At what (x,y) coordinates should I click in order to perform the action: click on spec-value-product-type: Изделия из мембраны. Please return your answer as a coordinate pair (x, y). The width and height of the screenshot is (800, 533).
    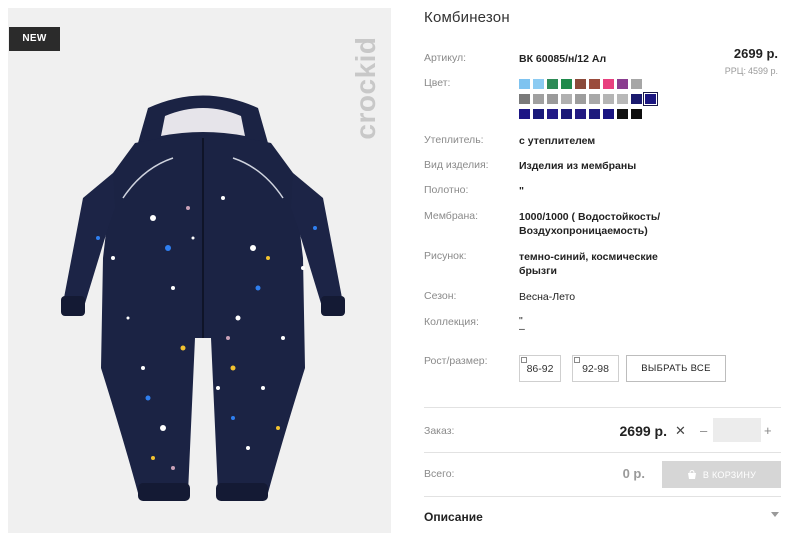
    Looking at the image, I should click on (578, 166).